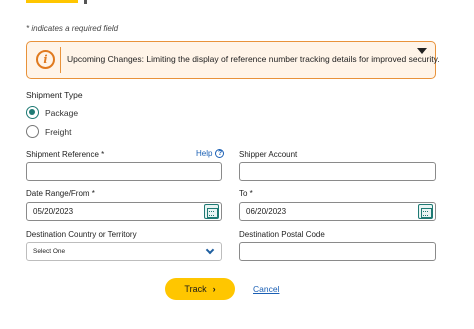 The image size is (474, 329). What do you see at coordinates (85, 2) in the screenshot?
I see `top-tick-mark` at bounding box center [85, 2].